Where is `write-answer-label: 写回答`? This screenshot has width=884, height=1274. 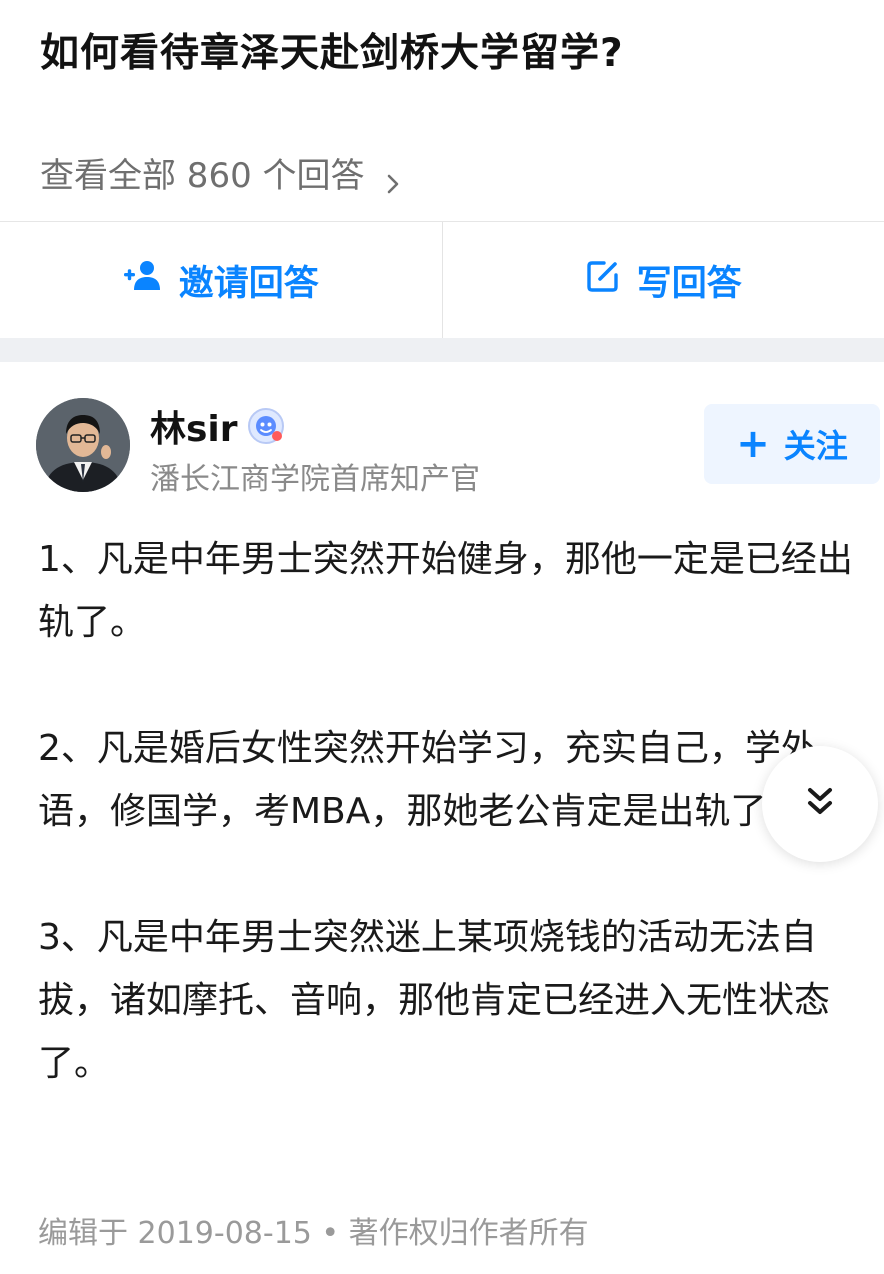 write-answer-label: 写回答 is located at coordinates (689, 283).